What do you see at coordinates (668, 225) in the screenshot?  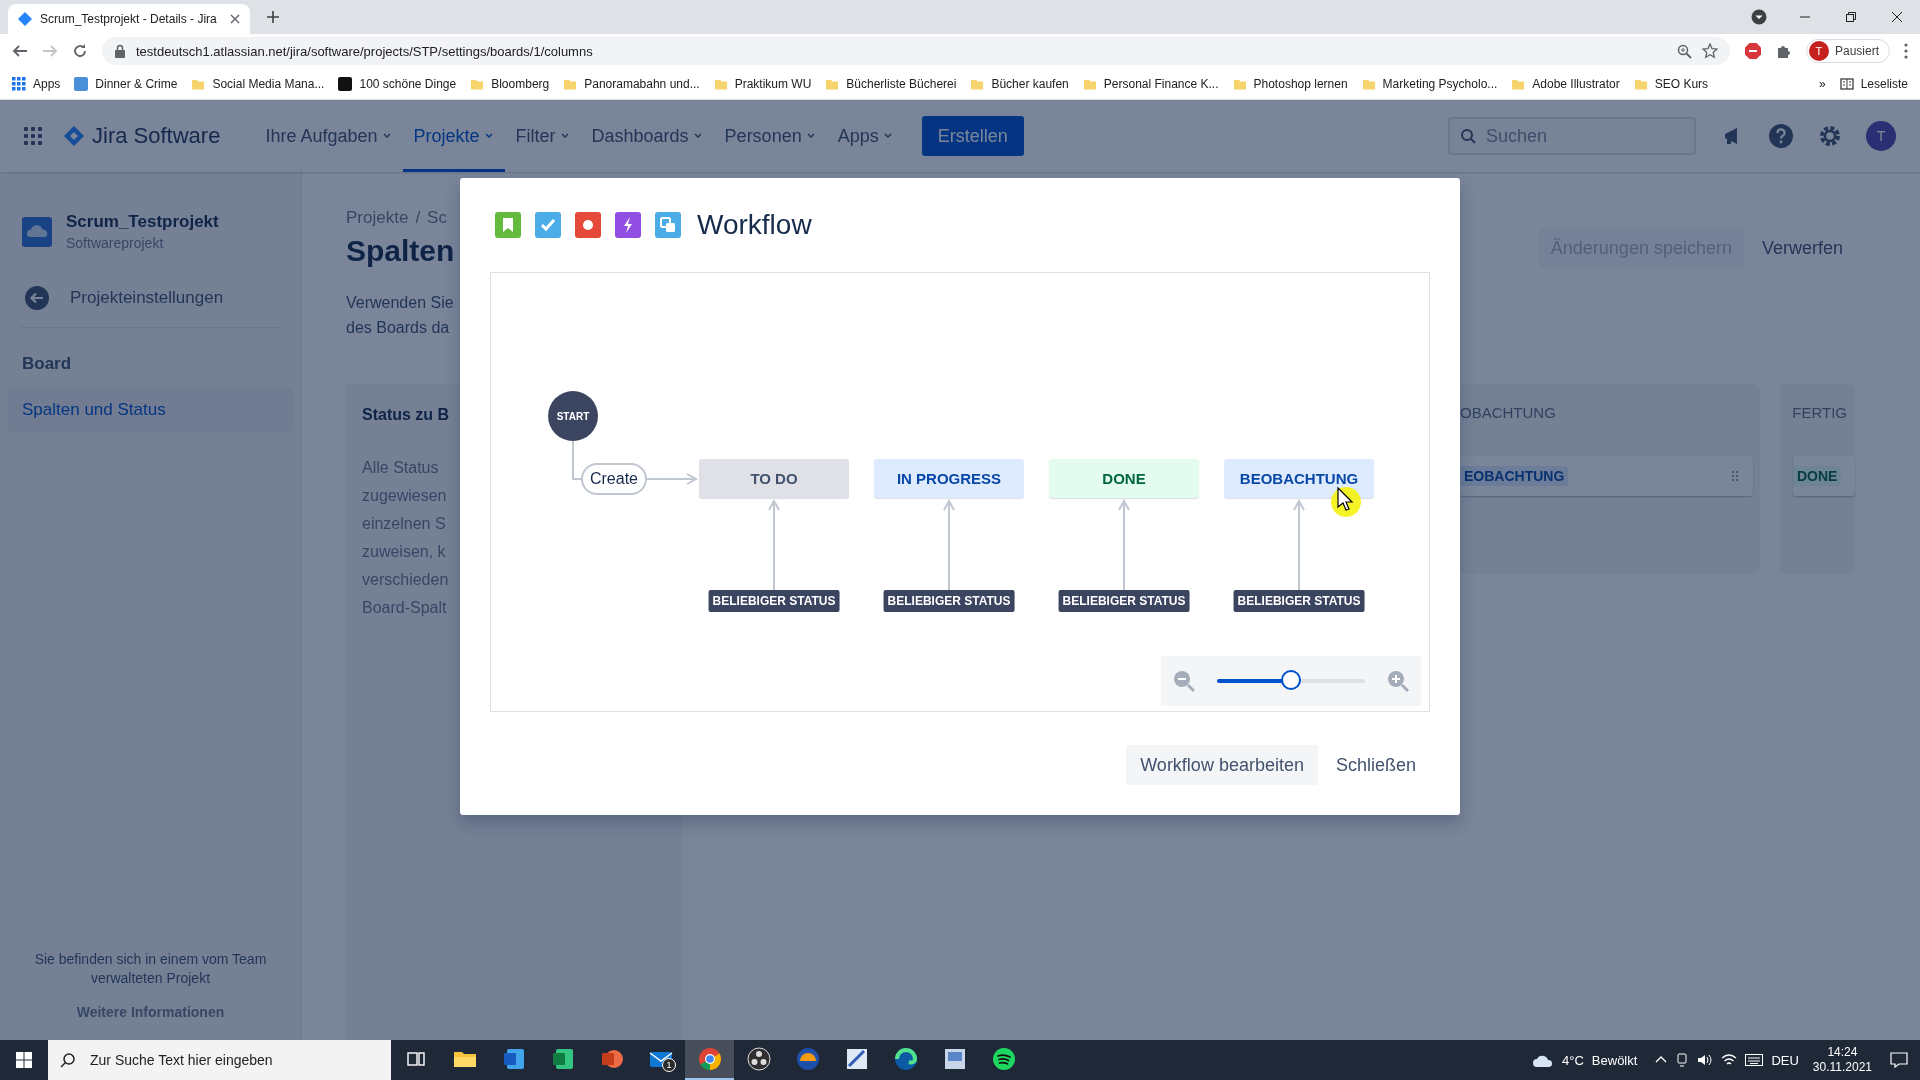 I see `squares-icon` at bounding box center [668, 225].